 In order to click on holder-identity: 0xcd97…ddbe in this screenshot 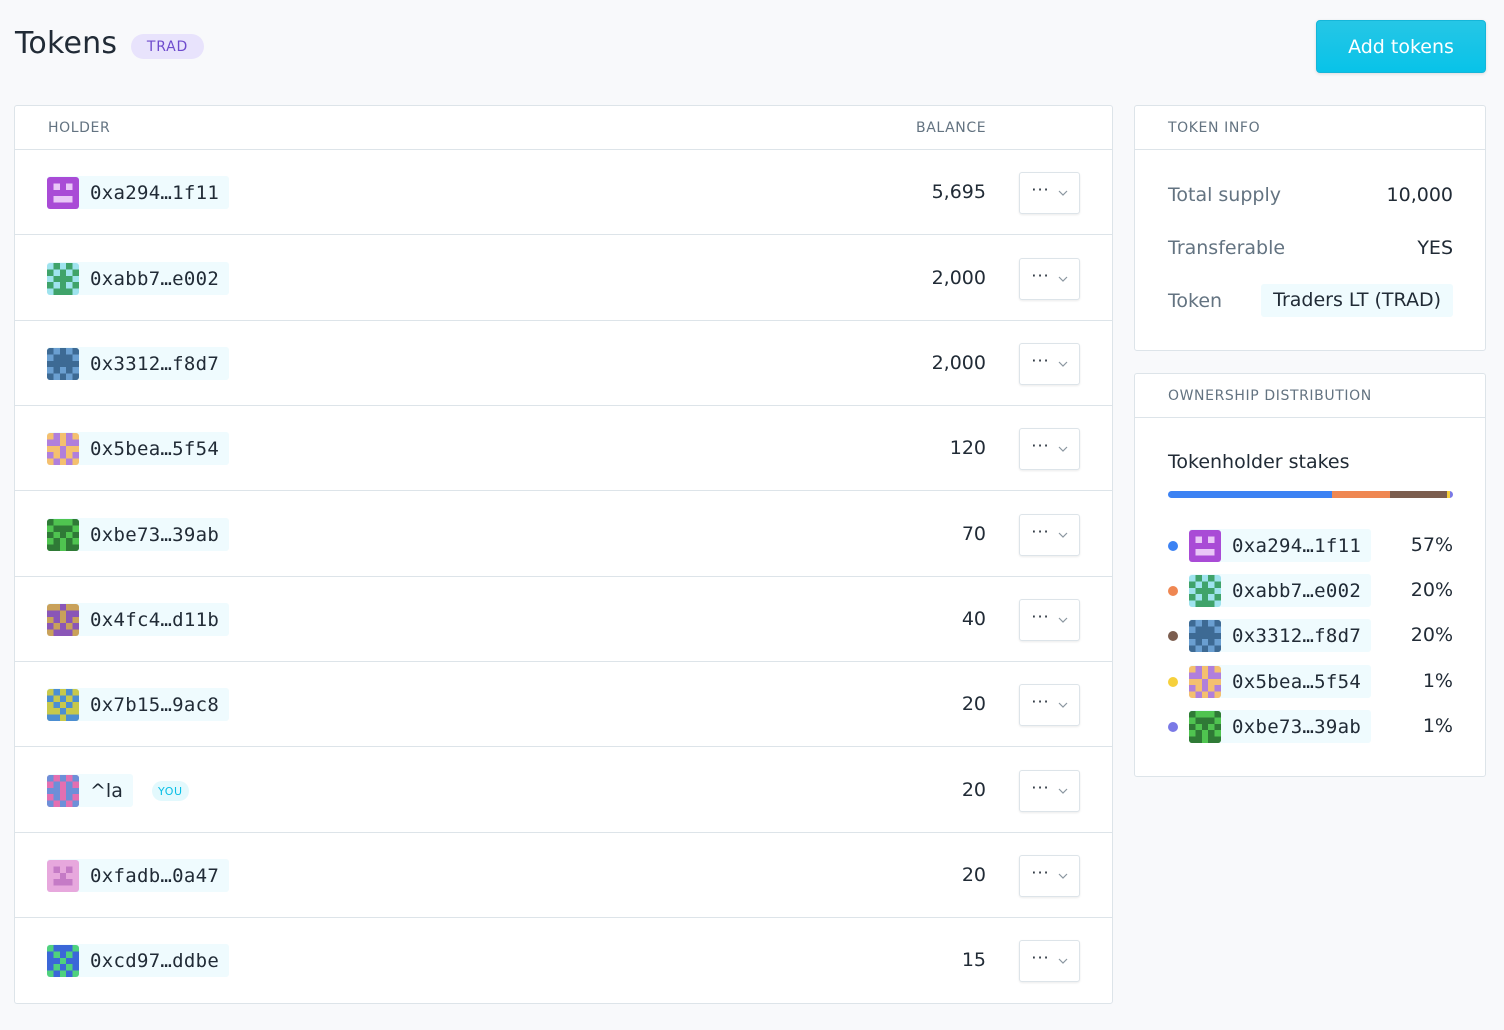, I will do `click(138, 960)`.